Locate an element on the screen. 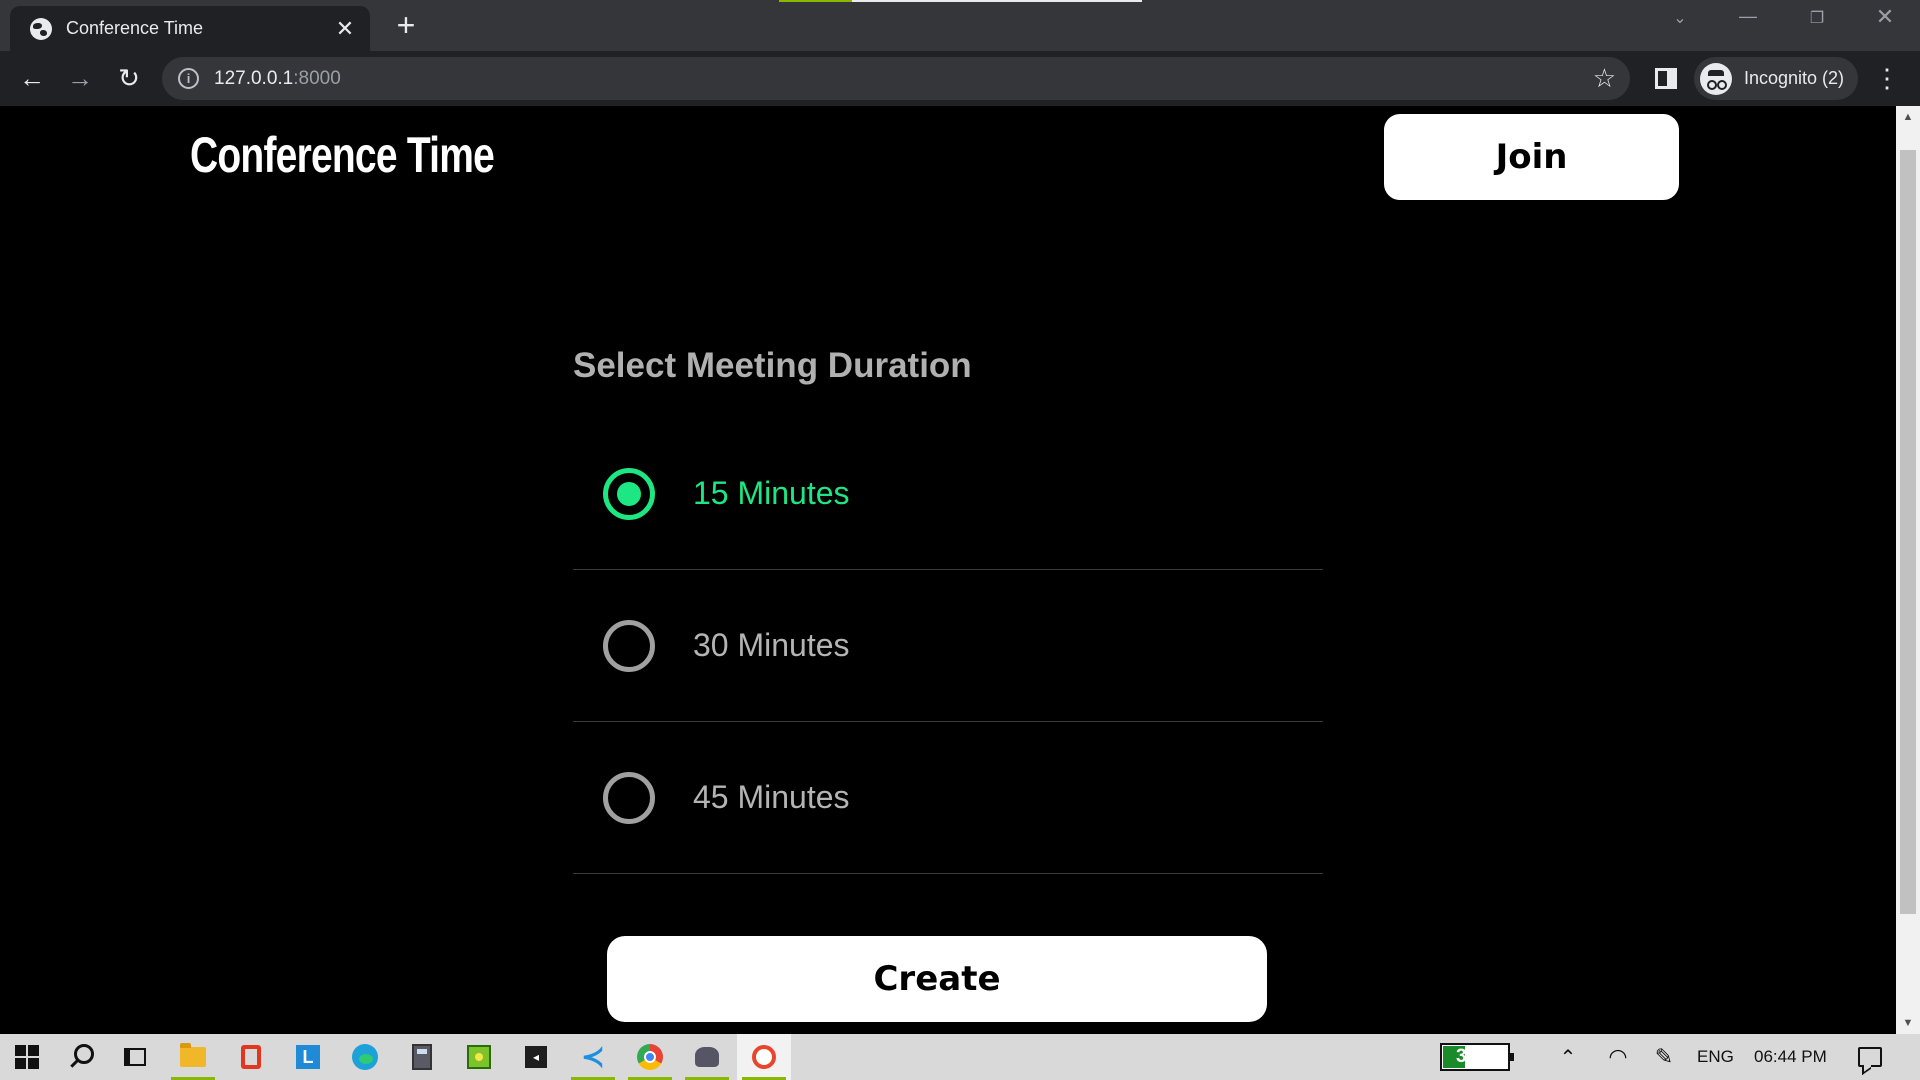  reload-icon: ↻ is located at coordinates (129, 78).